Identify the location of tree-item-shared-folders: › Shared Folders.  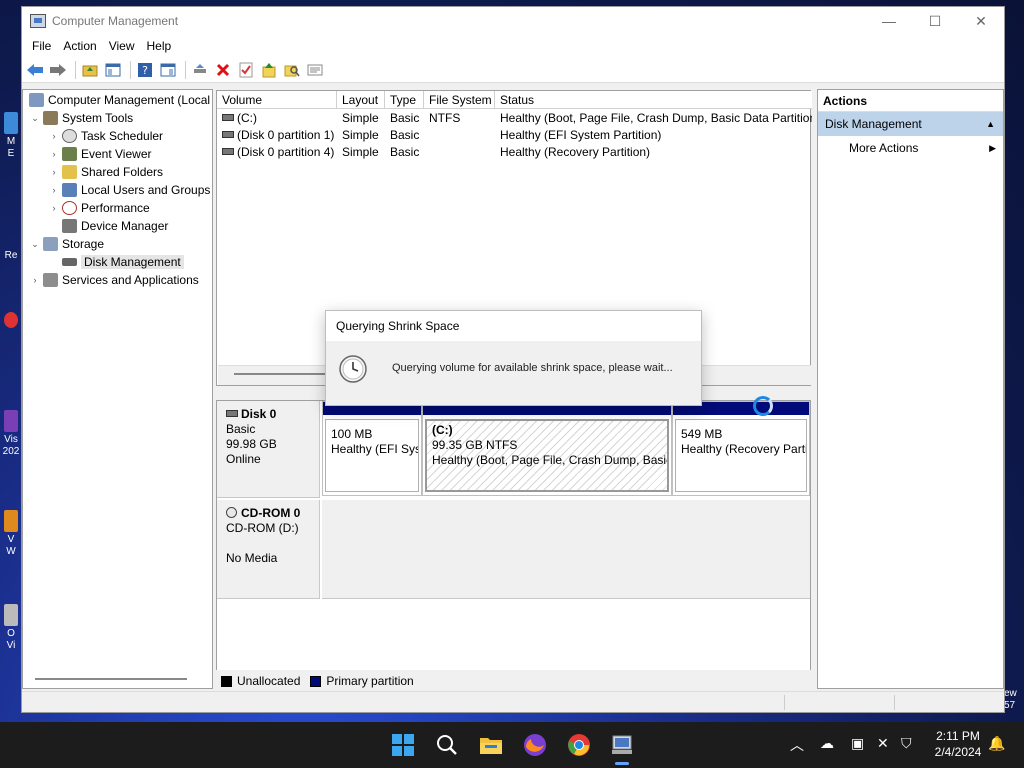
(105, 172).